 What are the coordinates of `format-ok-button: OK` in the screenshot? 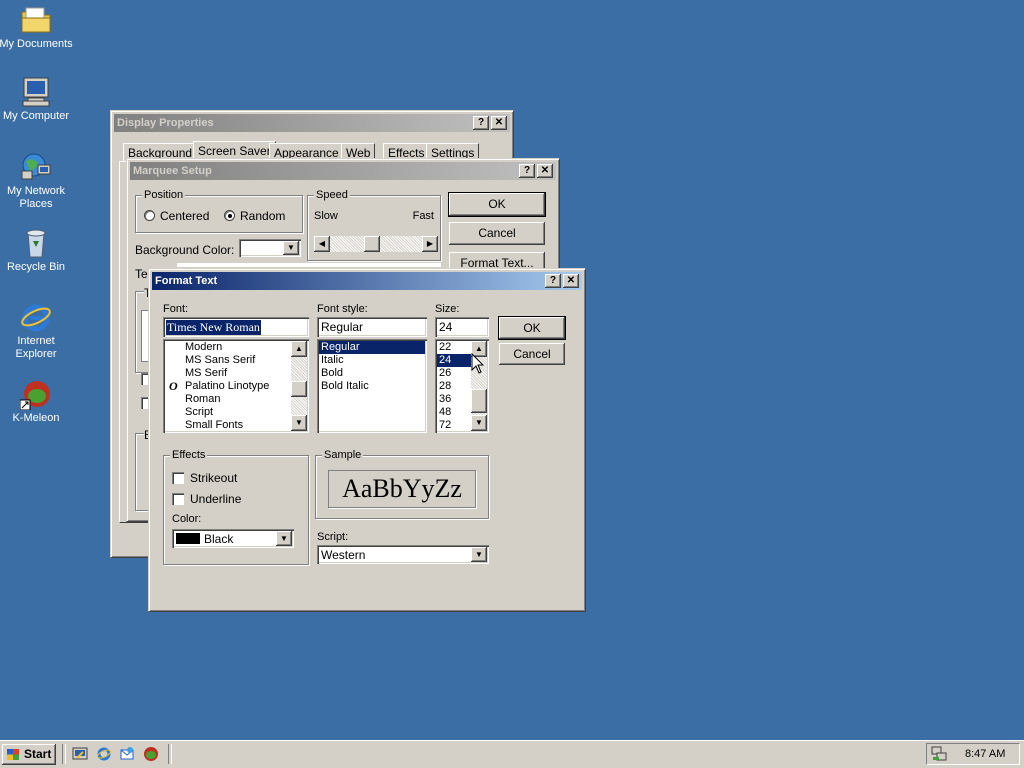 It's located at (532, 328).